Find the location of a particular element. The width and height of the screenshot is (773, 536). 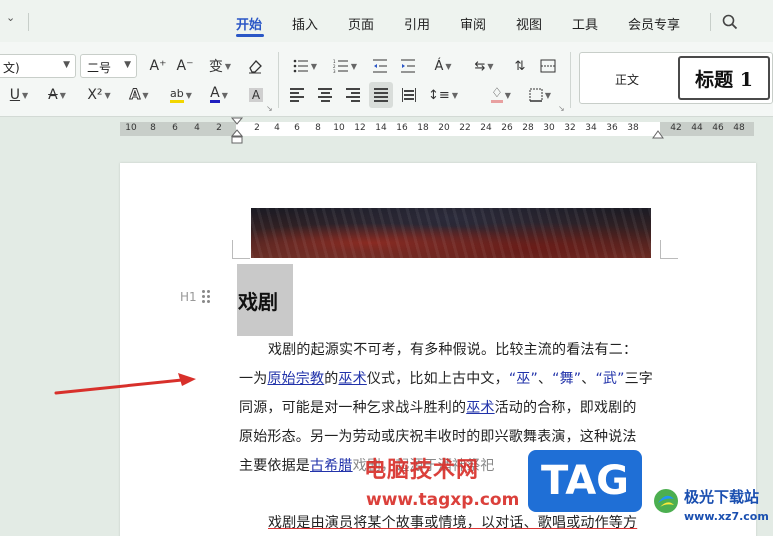

table-tools-button is located at coordinates (548, 66).